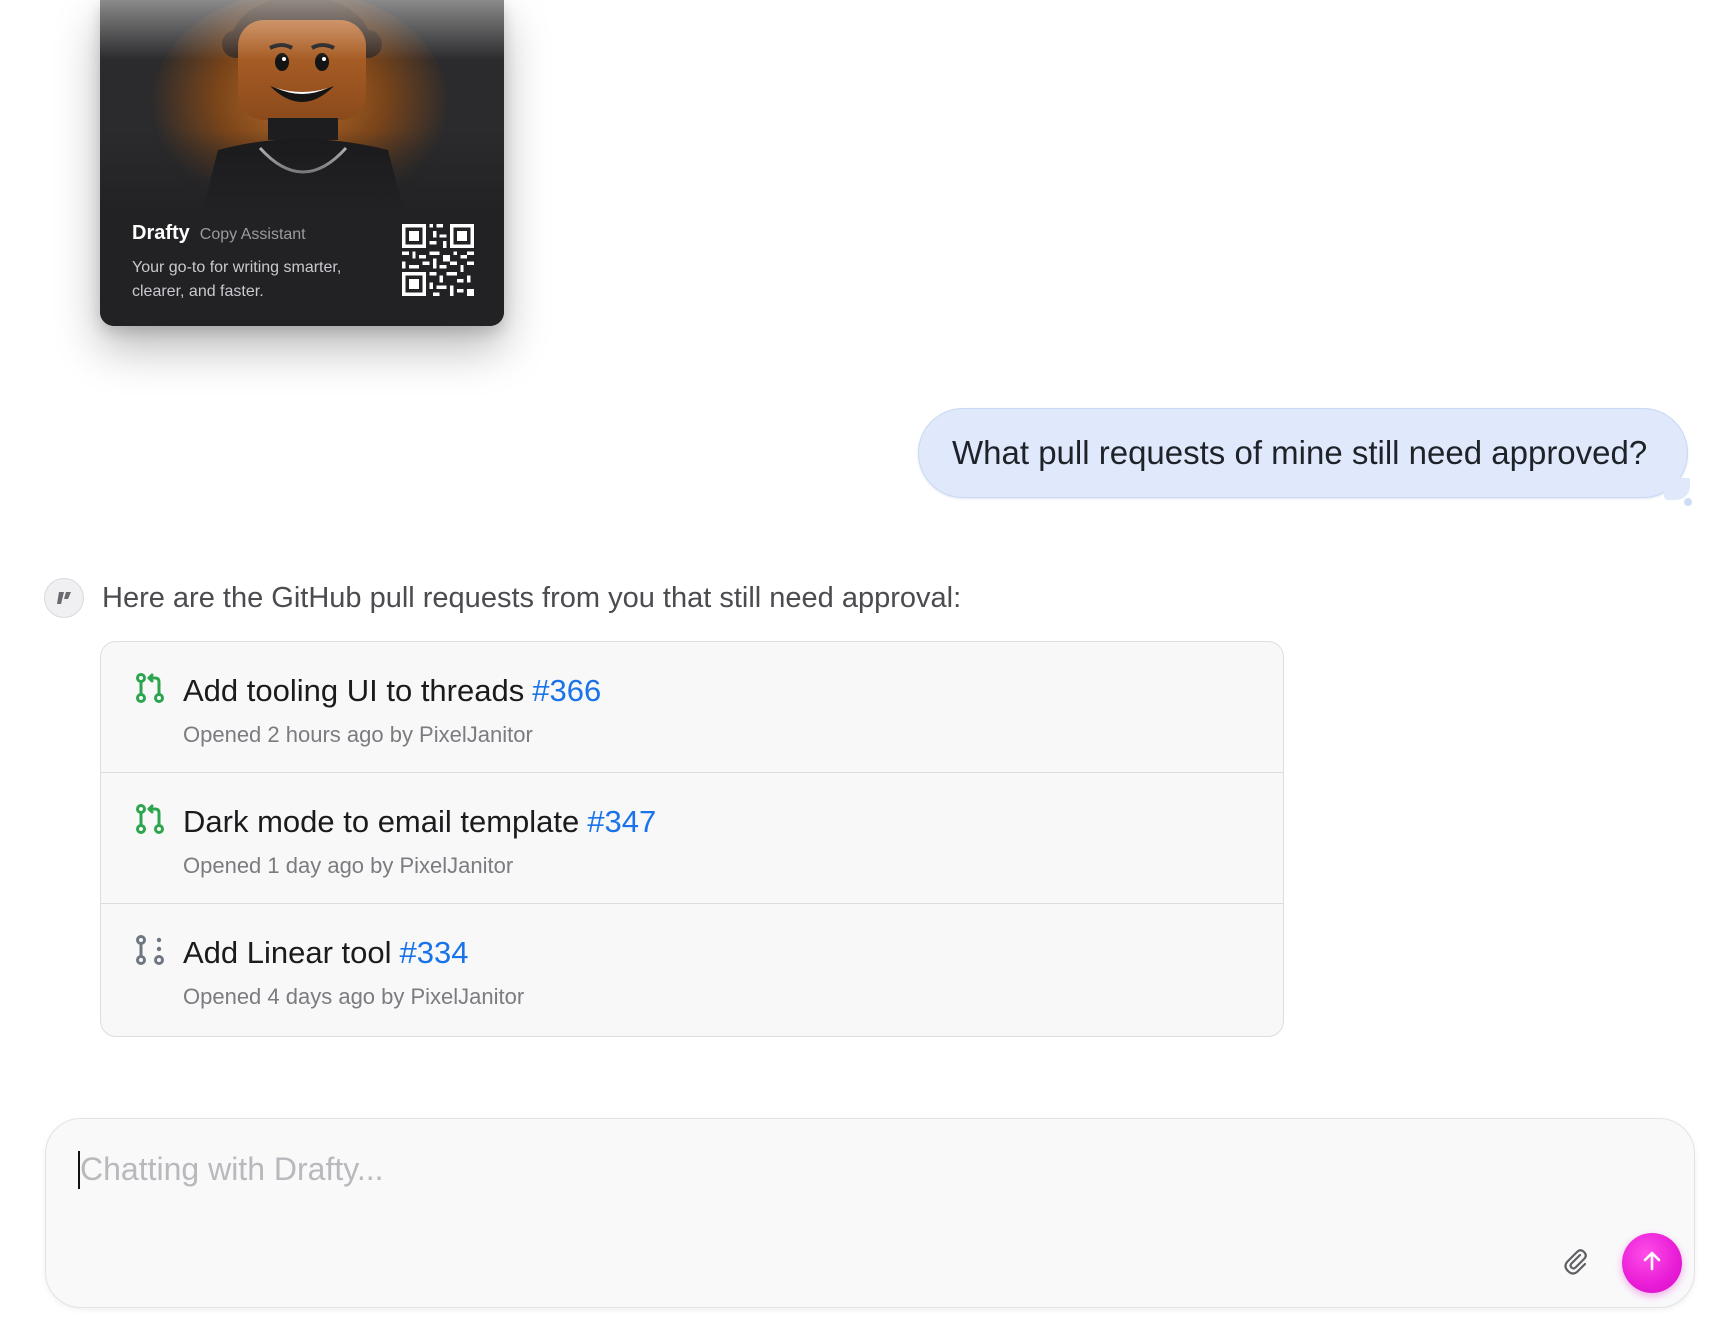 Image resolution: width=1720 pixels, height=1320 pixels. What do you see at coordinates (353, 690) in the screenshot?
I see `pull-request-title: Add tooling UI to threads` at bounding box center [353, 690].